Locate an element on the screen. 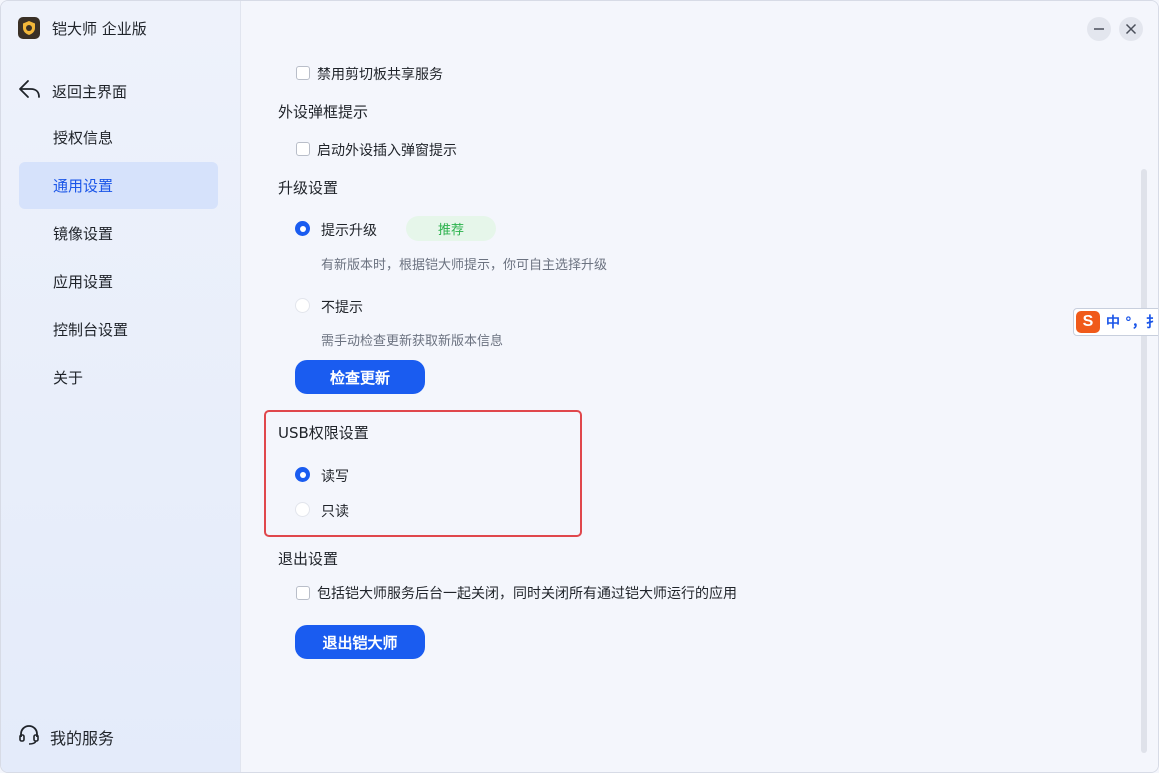 The width and height of the screenshot is (1159, 773). brand: 铠大师 企业版 is located at coordinates (82, 28).